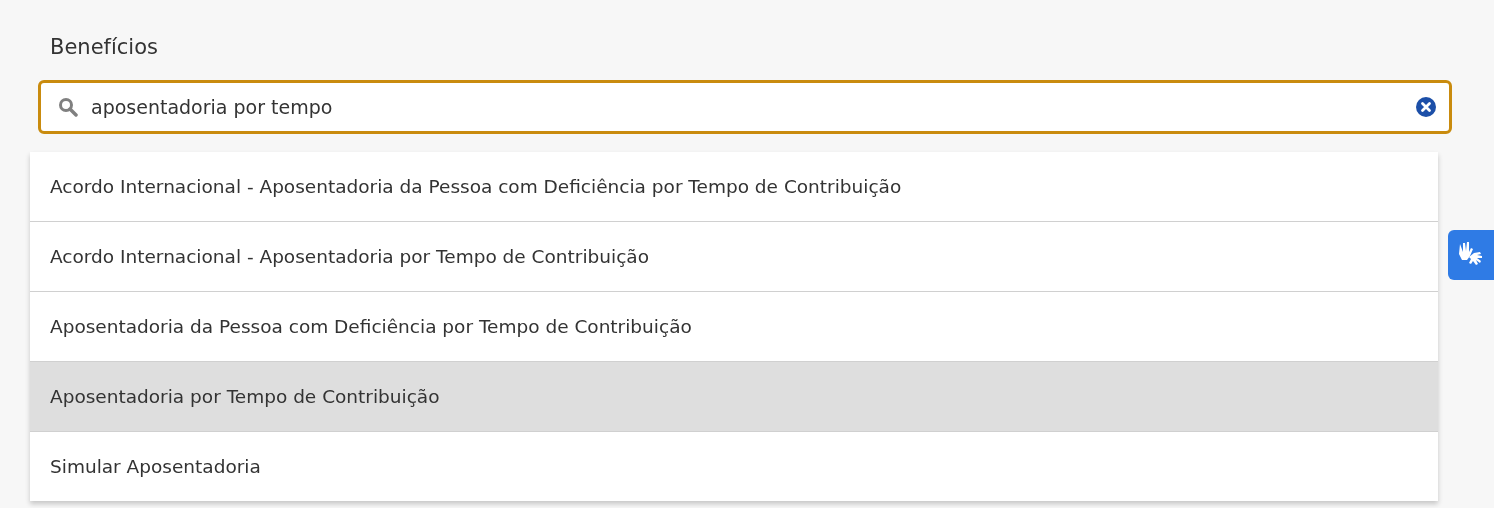  Describe the element at coordinates (1426, 107) in the screenshot. I see `clear-icon` at that location.